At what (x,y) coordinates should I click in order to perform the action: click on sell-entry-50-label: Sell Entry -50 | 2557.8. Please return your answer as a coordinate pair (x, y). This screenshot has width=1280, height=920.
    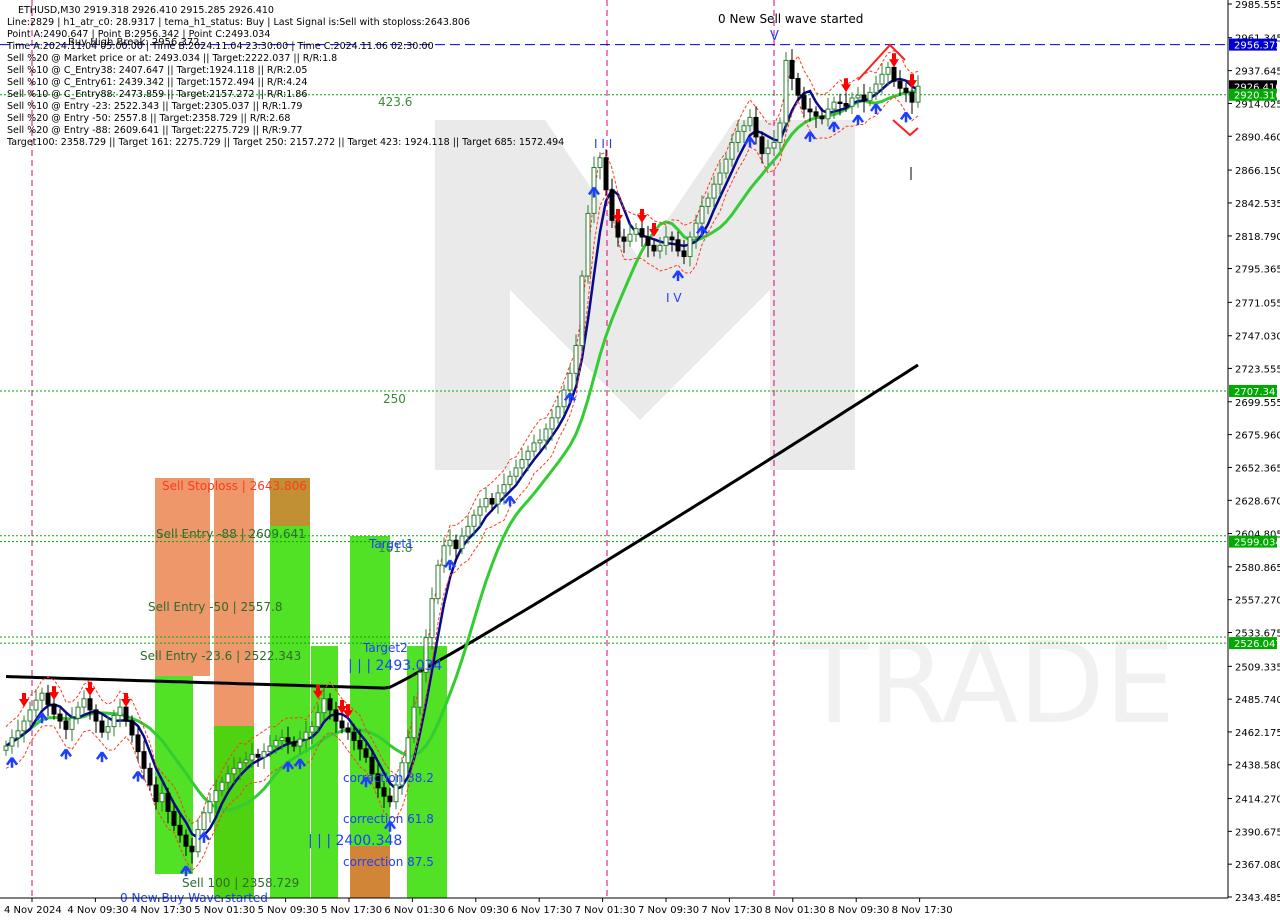
    Looking at the image, I should click on (215, 607).